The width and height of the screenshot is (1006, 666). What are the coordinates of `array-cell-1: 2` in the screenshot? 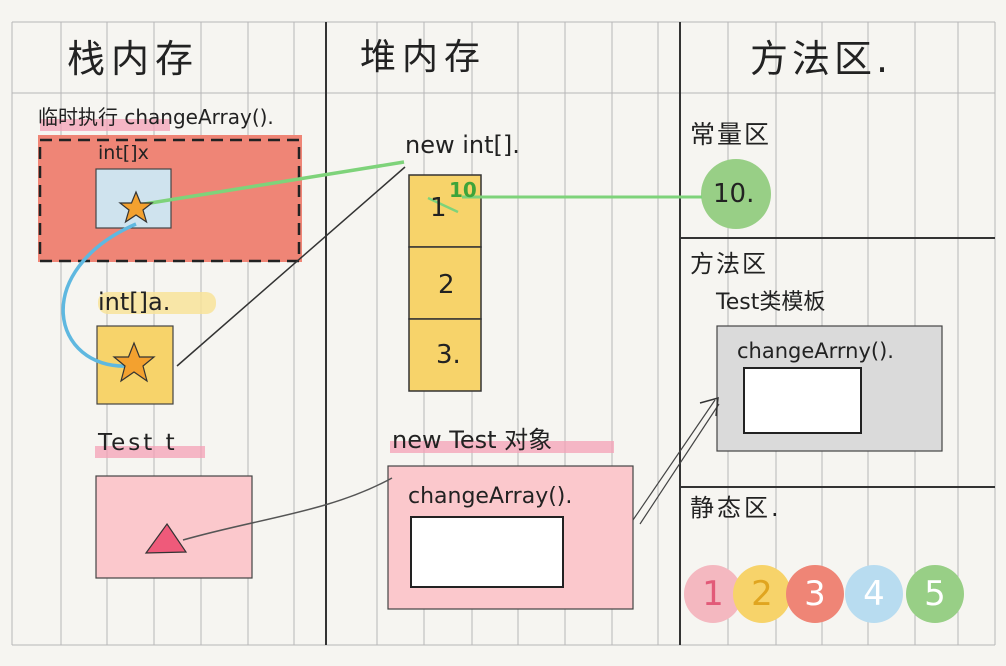 It's located at (446, 285).